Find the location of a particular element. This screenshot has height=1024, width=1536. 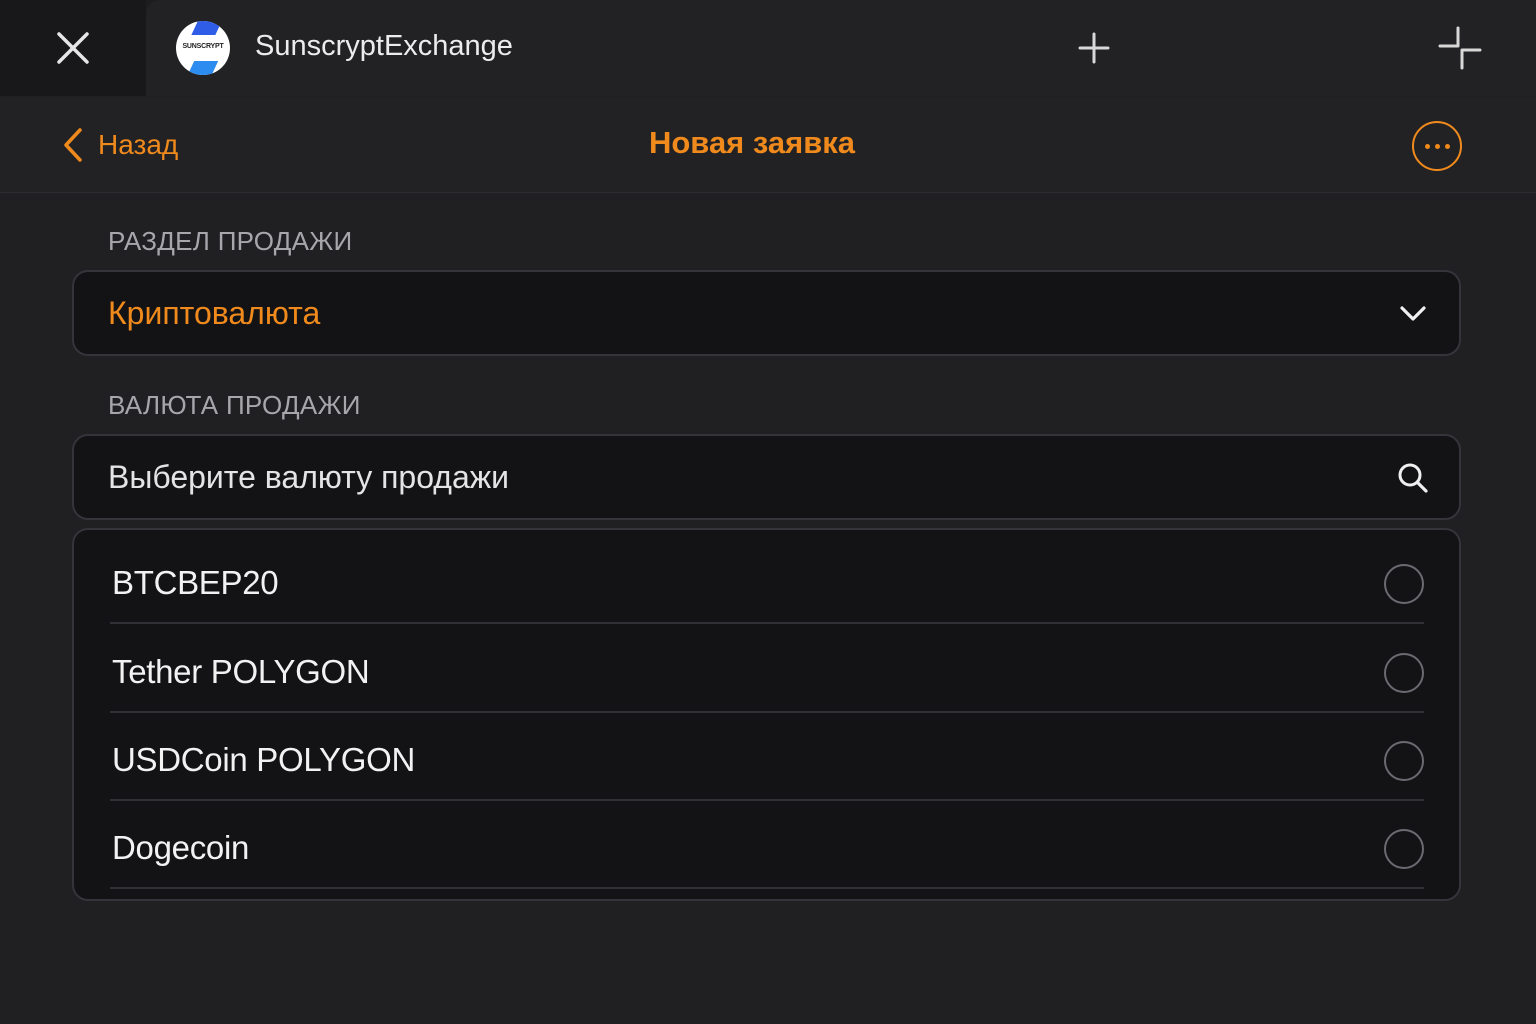

list-item: BTCBEP20 is located at coordinates (767, 580).